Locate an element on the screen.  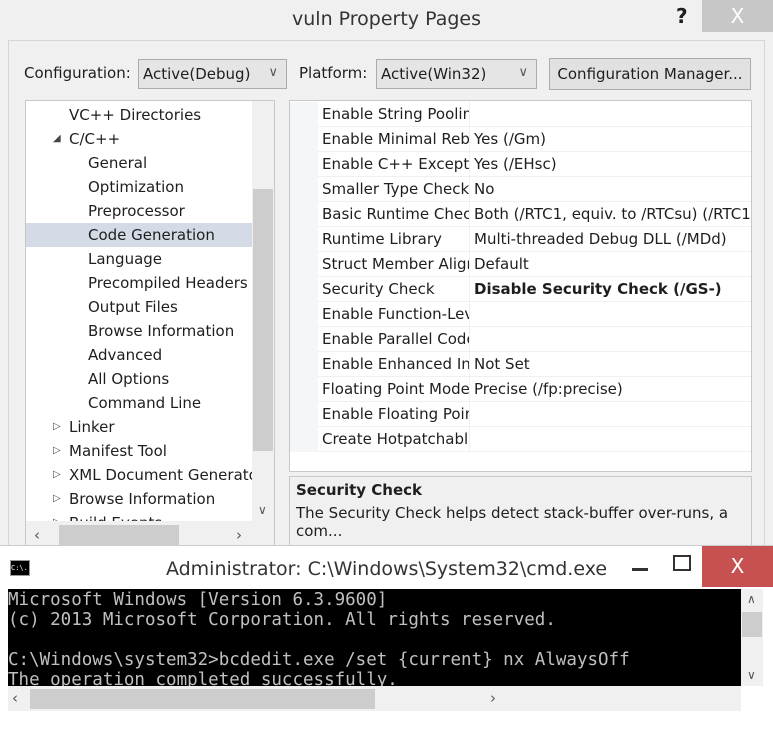
tree-item-label: Command Line is located at coordinates (145, 403).